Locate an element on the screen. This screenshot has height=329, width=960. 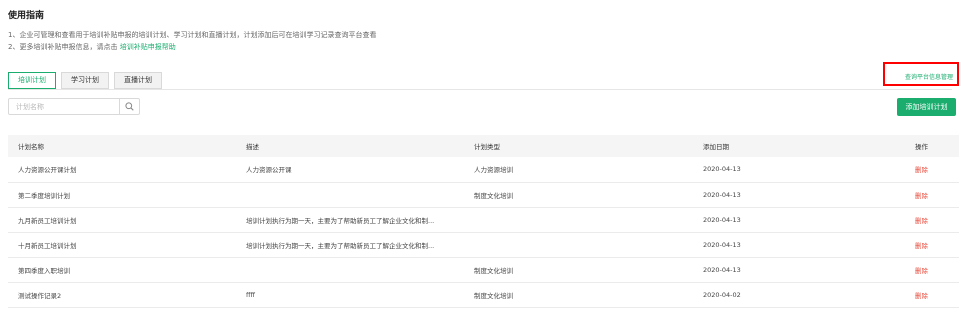
cell-plan-name: 第四季度入职培训 is located at coordinates (44, 270).